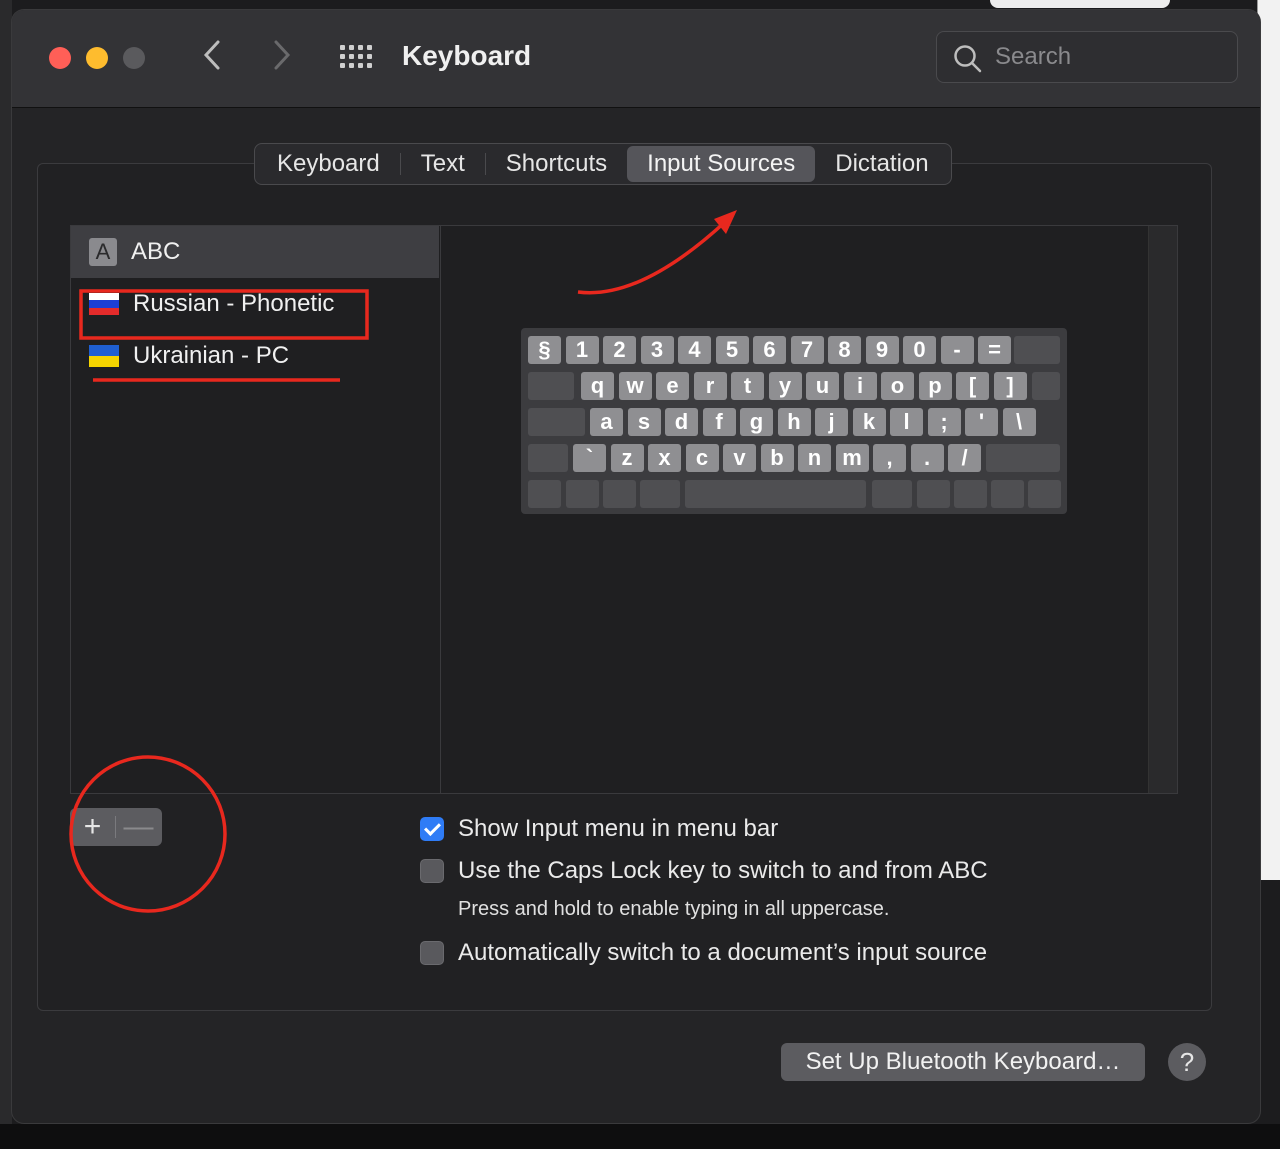 This screenshot has height=1149, width=1280. Describe the element at coordinates (138, 827) in the screenshot. I see `remove-source-button: —` at that location.